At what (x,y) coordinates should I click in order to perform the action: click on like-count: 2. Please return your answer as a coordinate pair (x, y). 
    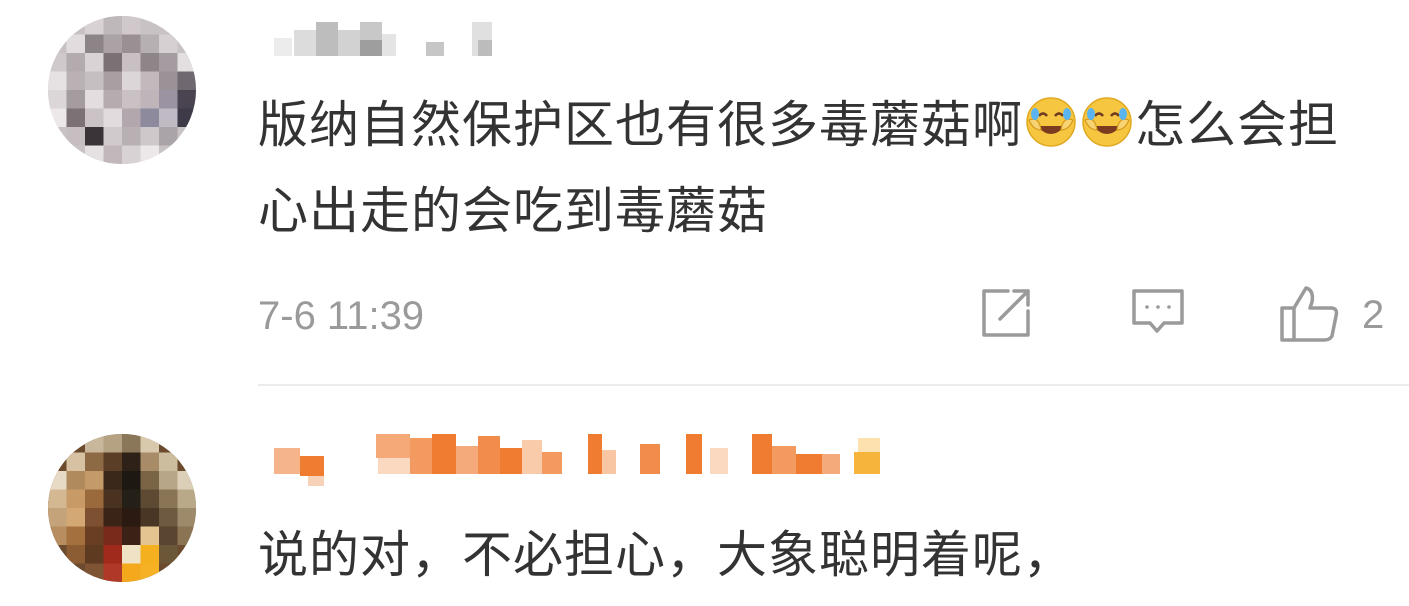
    Looking at the image, I should click on (1373, 314).